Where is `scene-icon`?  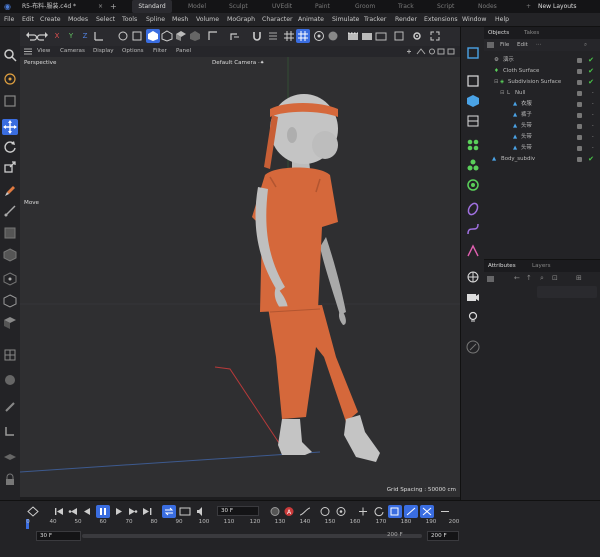
scene-icon is located at coordinates (473, 277).